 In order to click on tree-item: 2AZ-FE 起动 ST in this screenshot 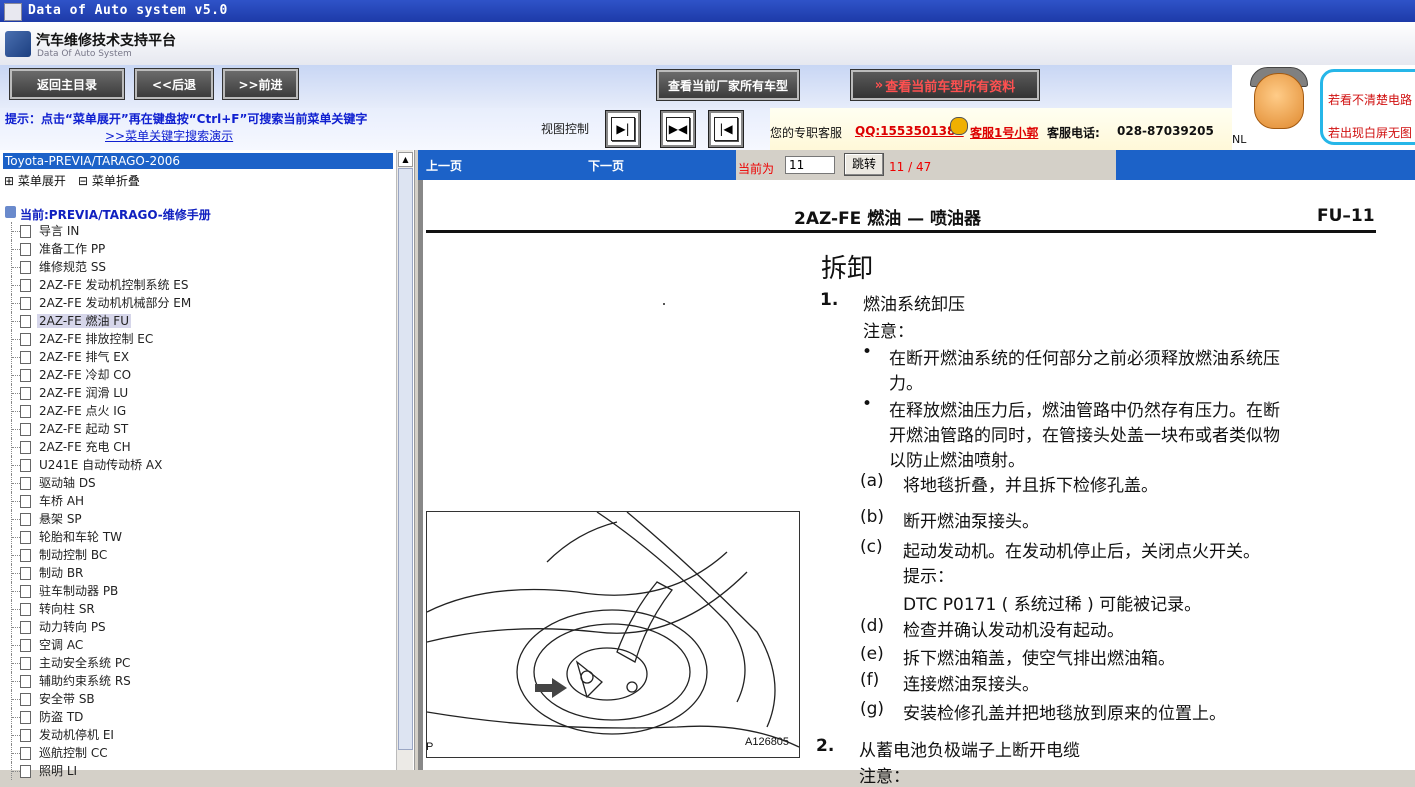, I will do `click(195, 429)`.